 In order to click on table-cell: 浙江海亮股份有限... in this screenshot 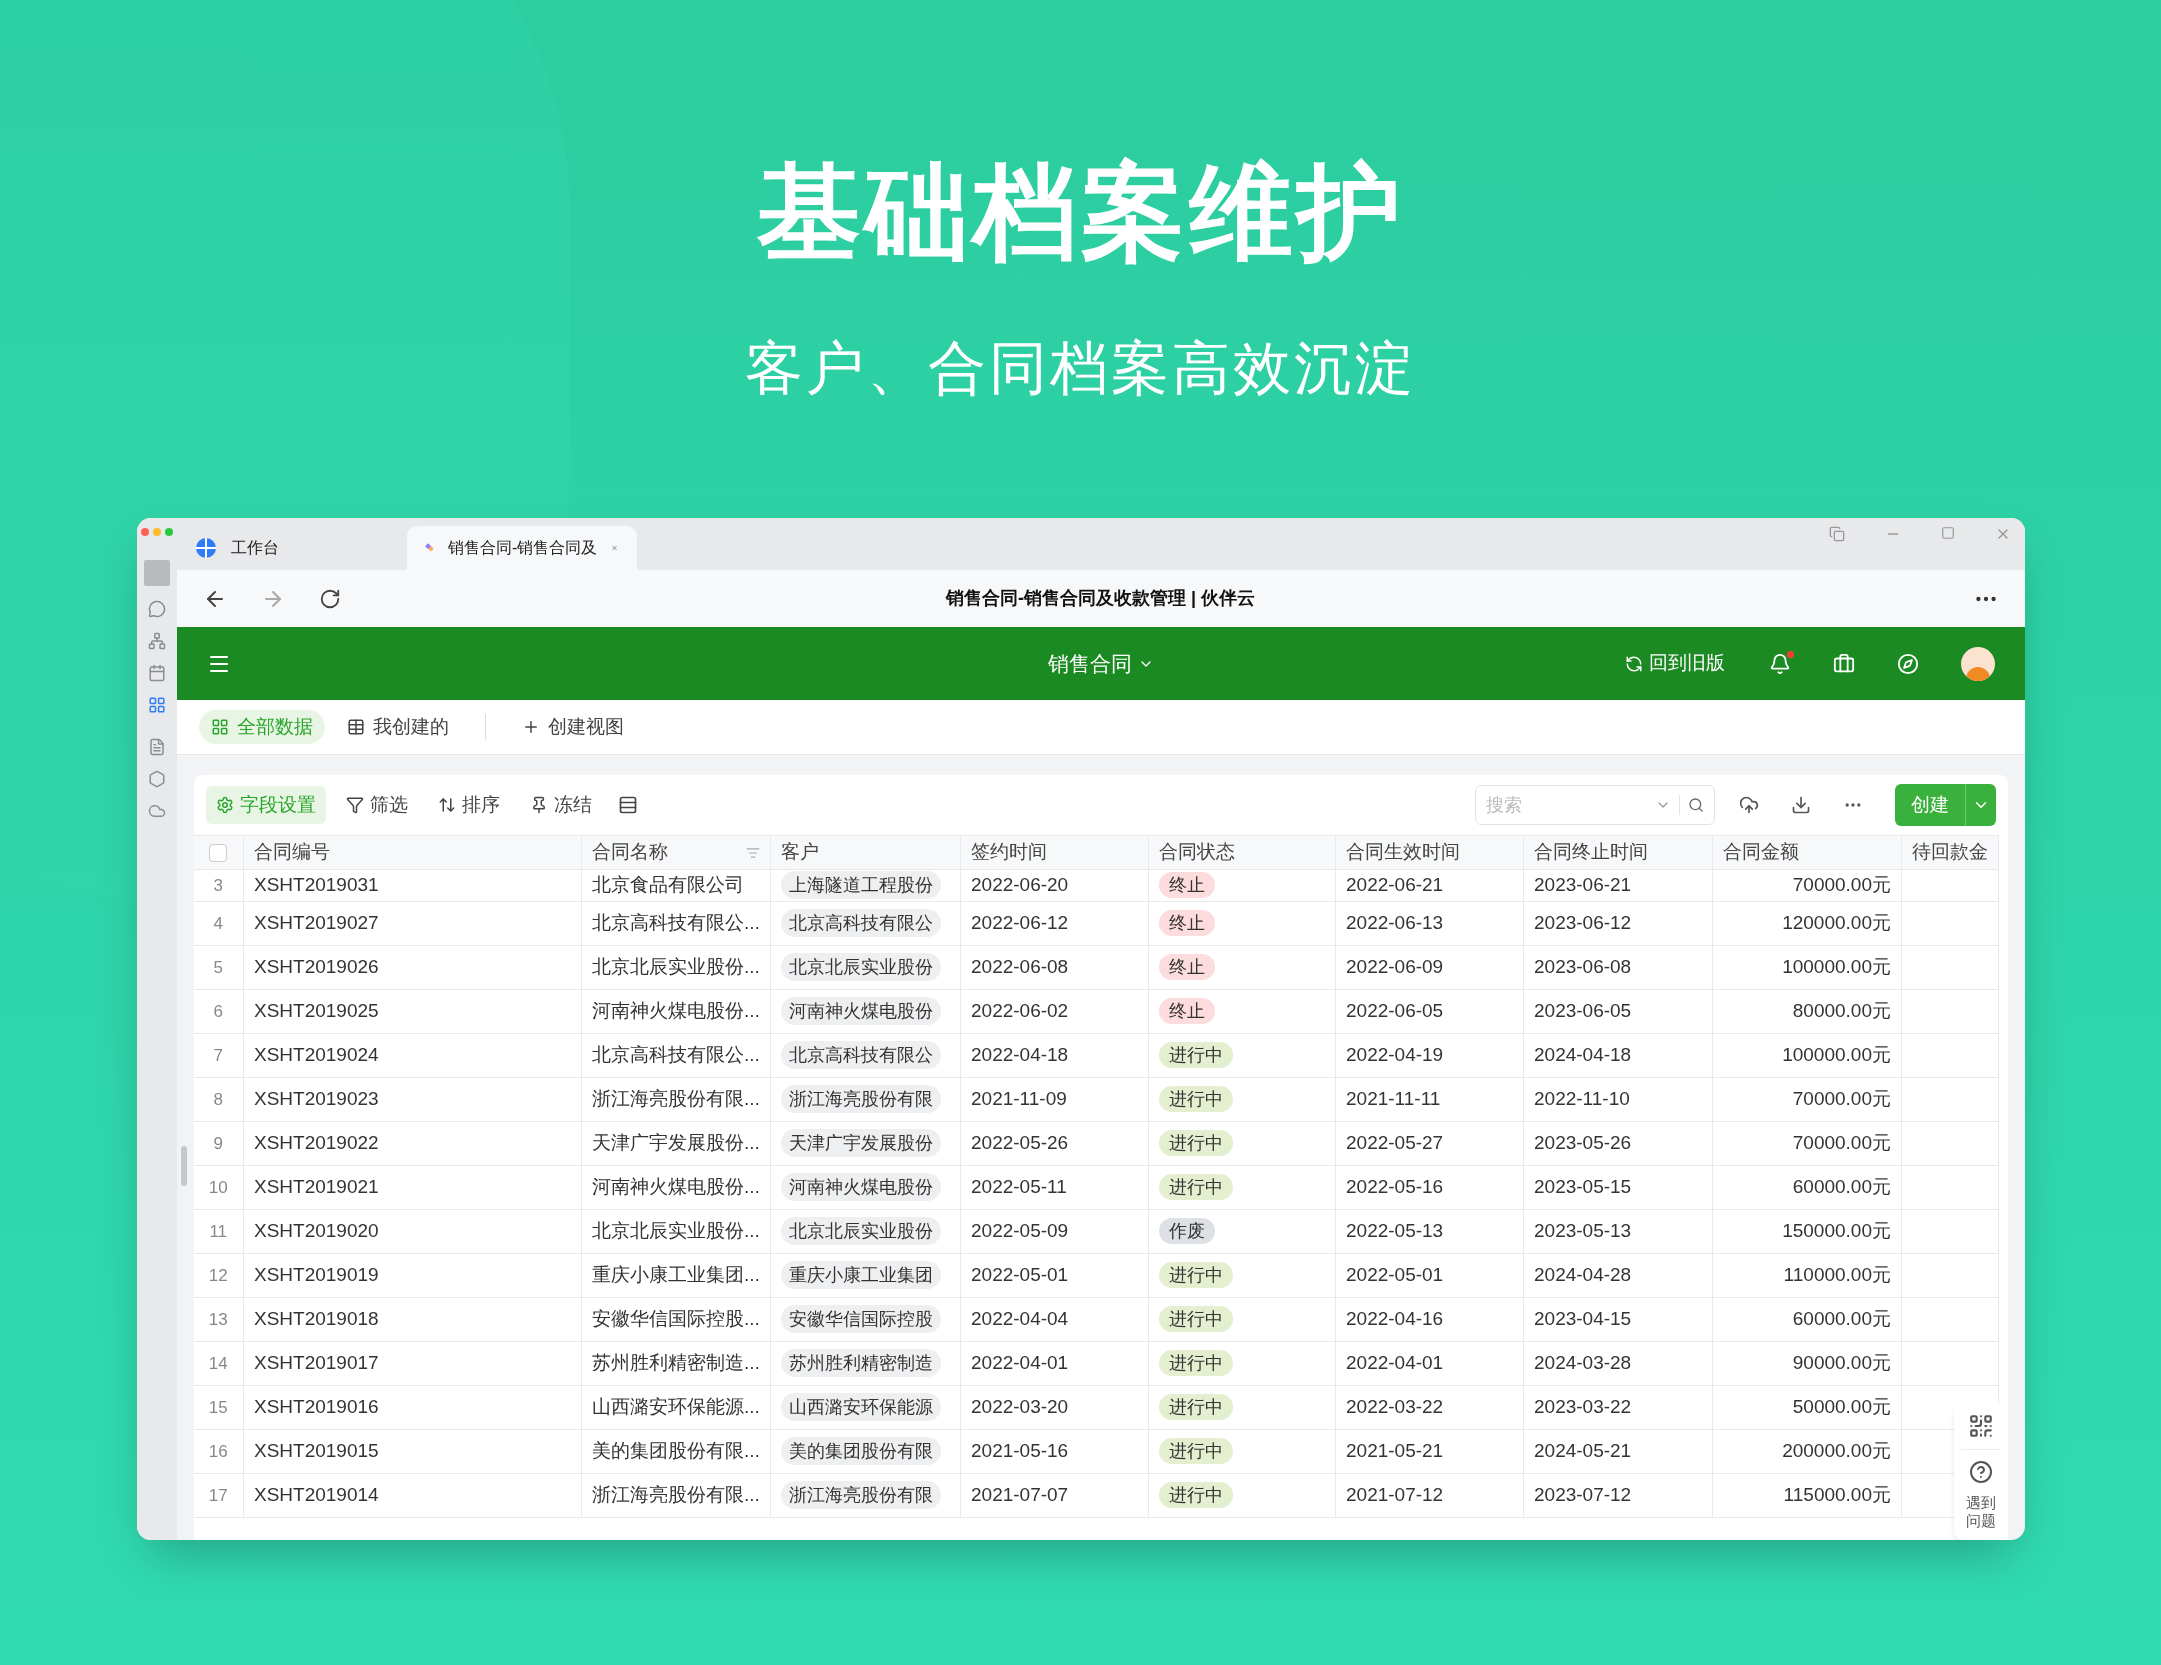, I will do `click(676, 1099)`.